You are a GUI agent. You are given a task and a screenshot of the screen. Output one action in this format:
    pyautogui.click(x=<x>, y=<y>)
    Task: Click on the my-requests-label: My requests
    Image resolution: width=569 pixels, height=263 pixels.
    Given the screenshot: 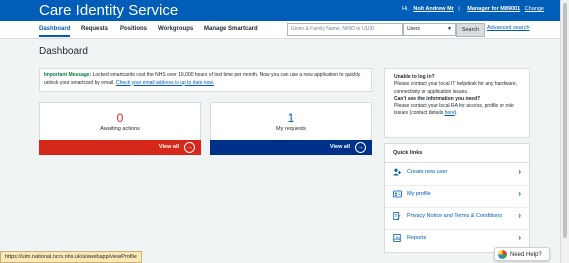 What is the action you would take?
    pyautogui.click(x=291, y=129)
    